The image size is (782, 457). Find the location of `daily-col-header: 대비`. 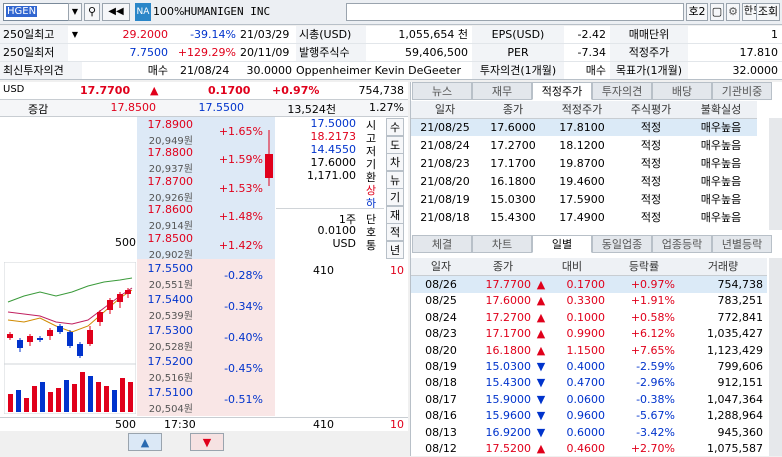

daily-col-header: 대비 is located at coordinates (572, 267).